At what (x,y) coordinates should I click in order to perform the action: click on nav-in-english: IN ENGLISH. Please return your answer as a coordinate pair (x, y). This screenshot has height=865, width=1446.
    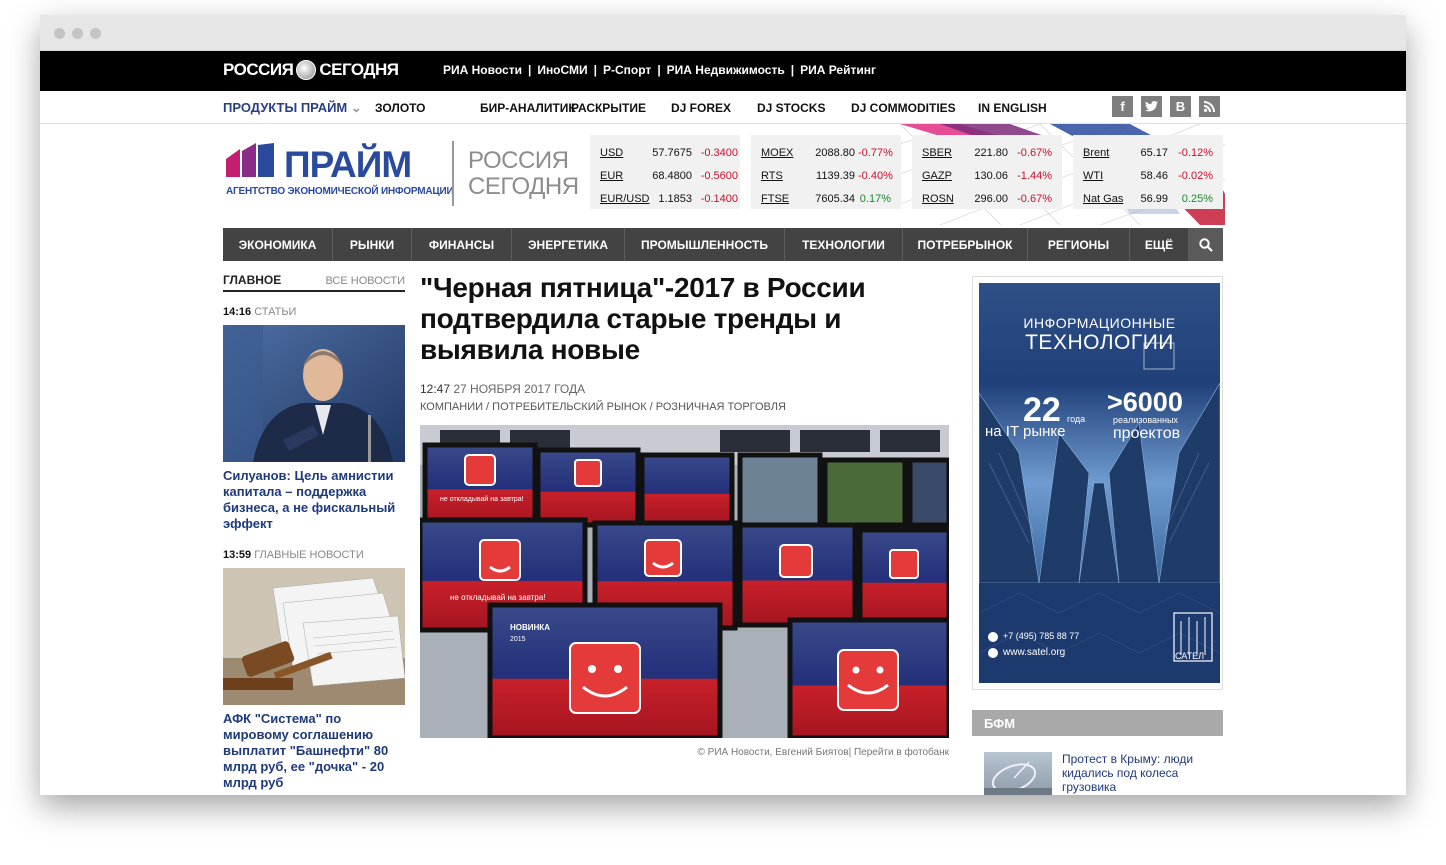
    Looking at the image, I should click on (1012, 108).